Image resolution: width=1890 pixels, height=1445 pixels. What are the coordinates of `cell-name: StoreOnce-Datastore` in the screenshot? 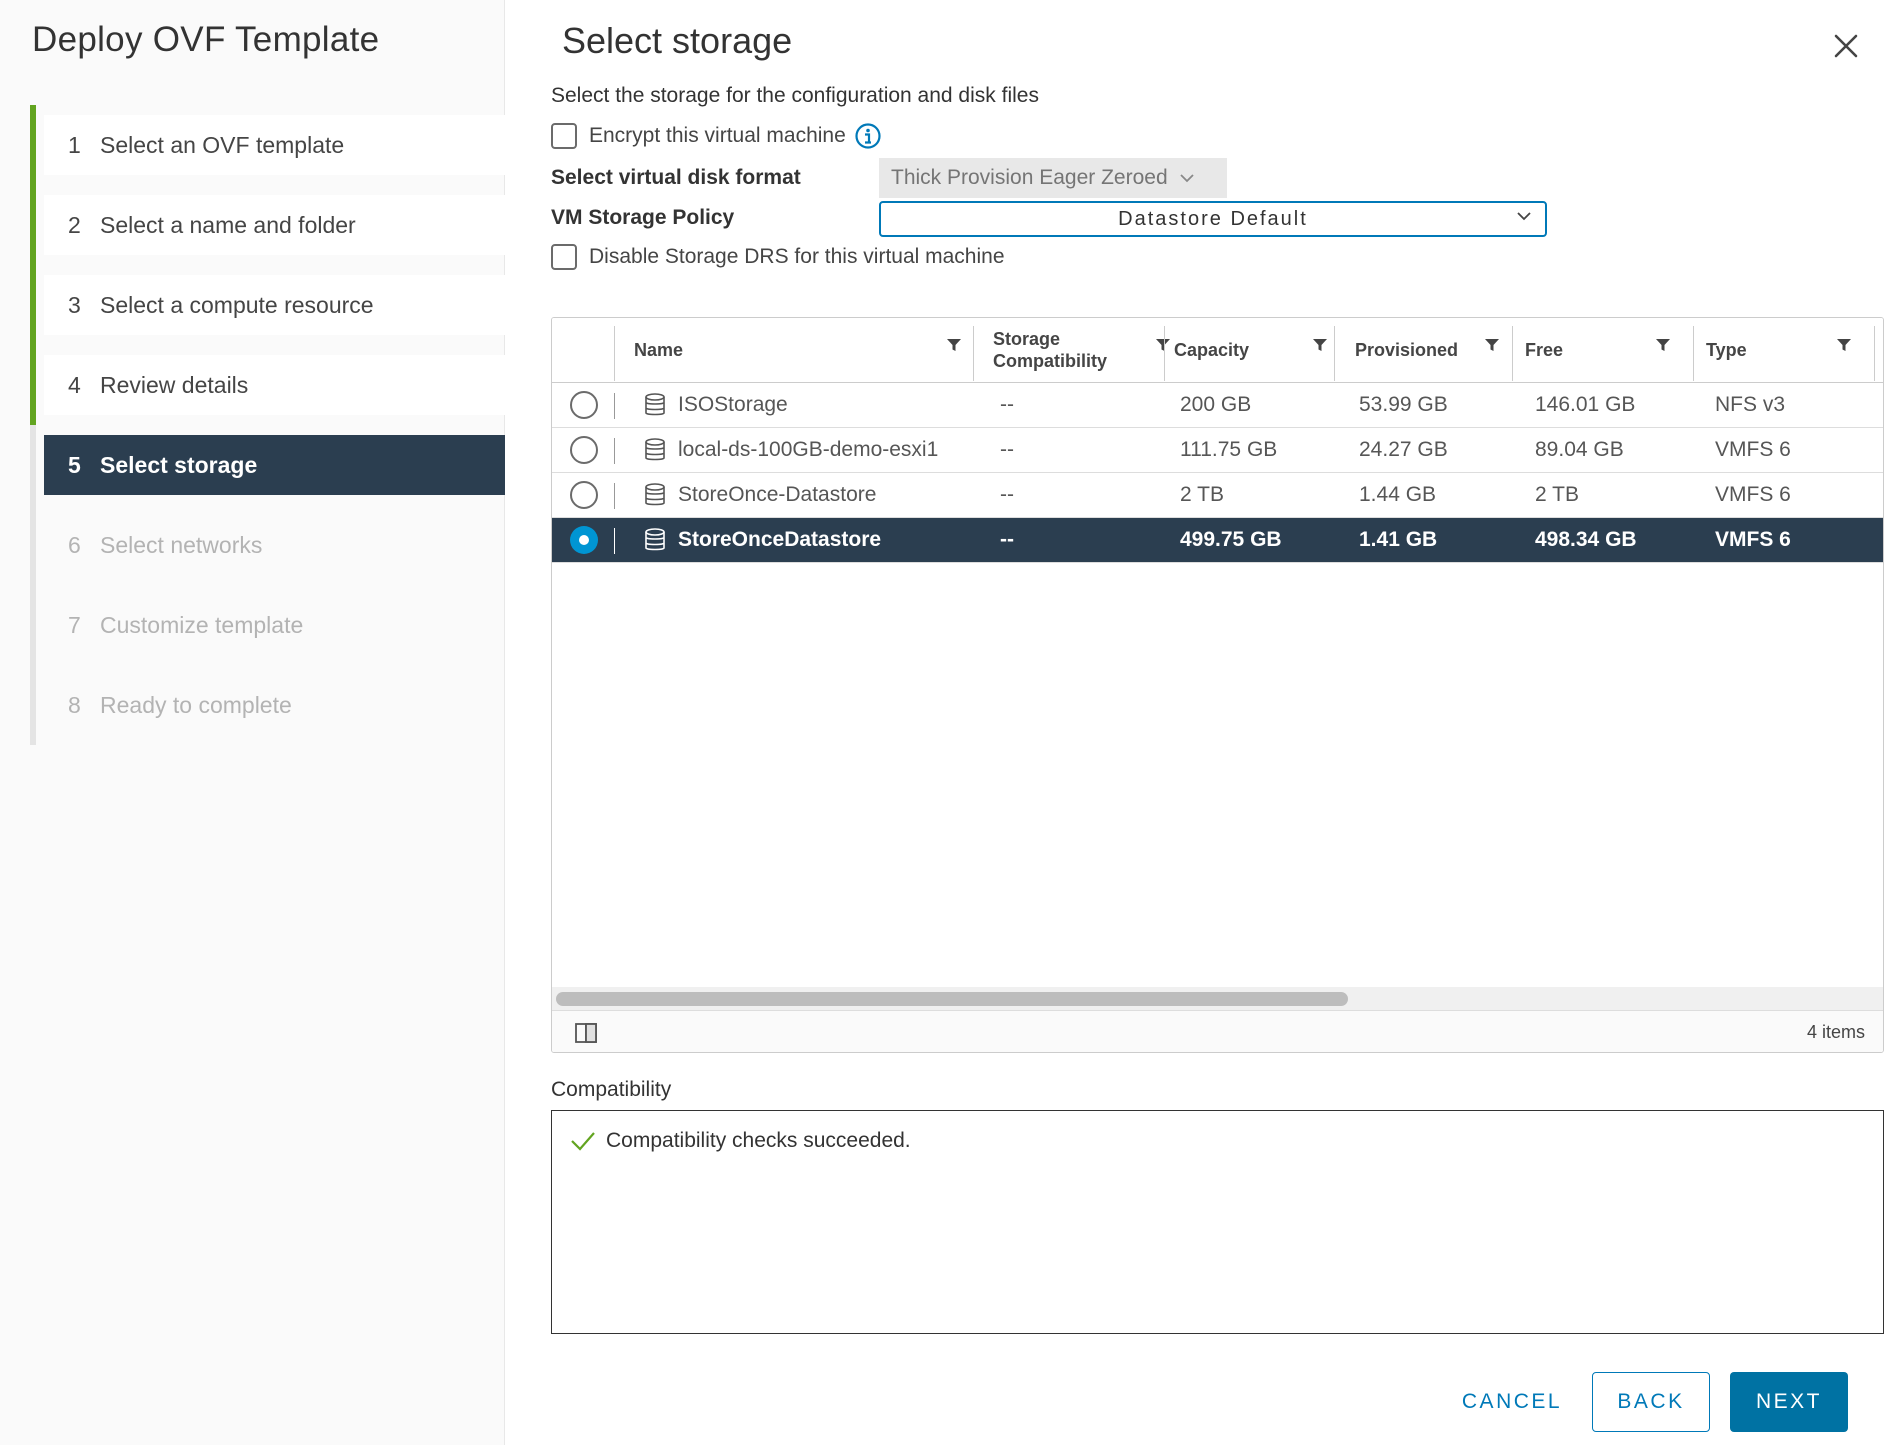 It's located at (760, 495).